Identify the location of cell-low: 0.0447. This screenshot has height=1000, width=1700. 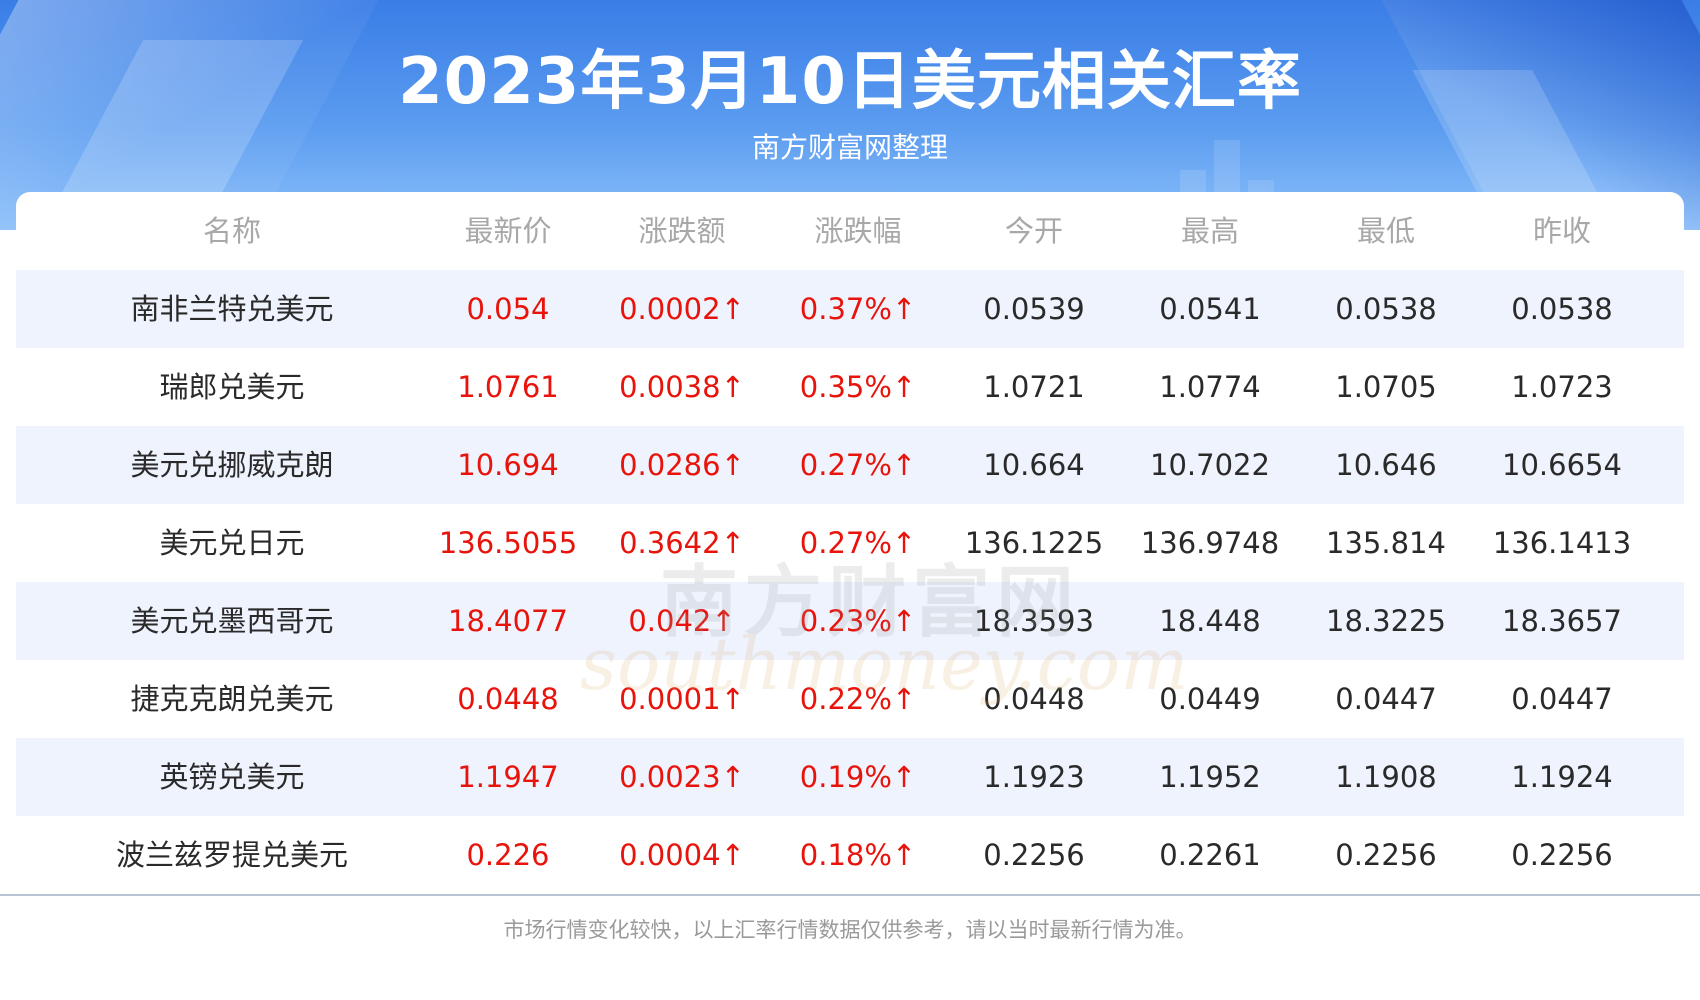
(1386, 699).